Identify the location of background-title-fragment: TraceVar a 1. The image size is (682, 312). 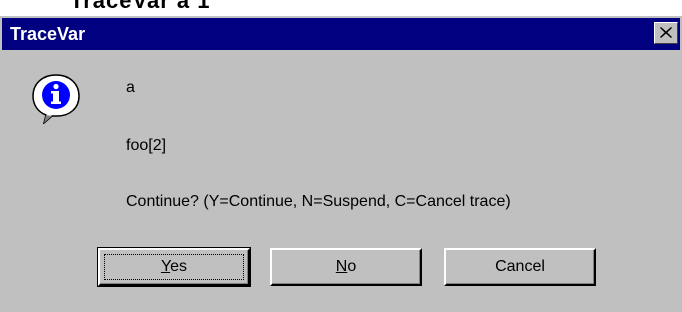
(140, 6).